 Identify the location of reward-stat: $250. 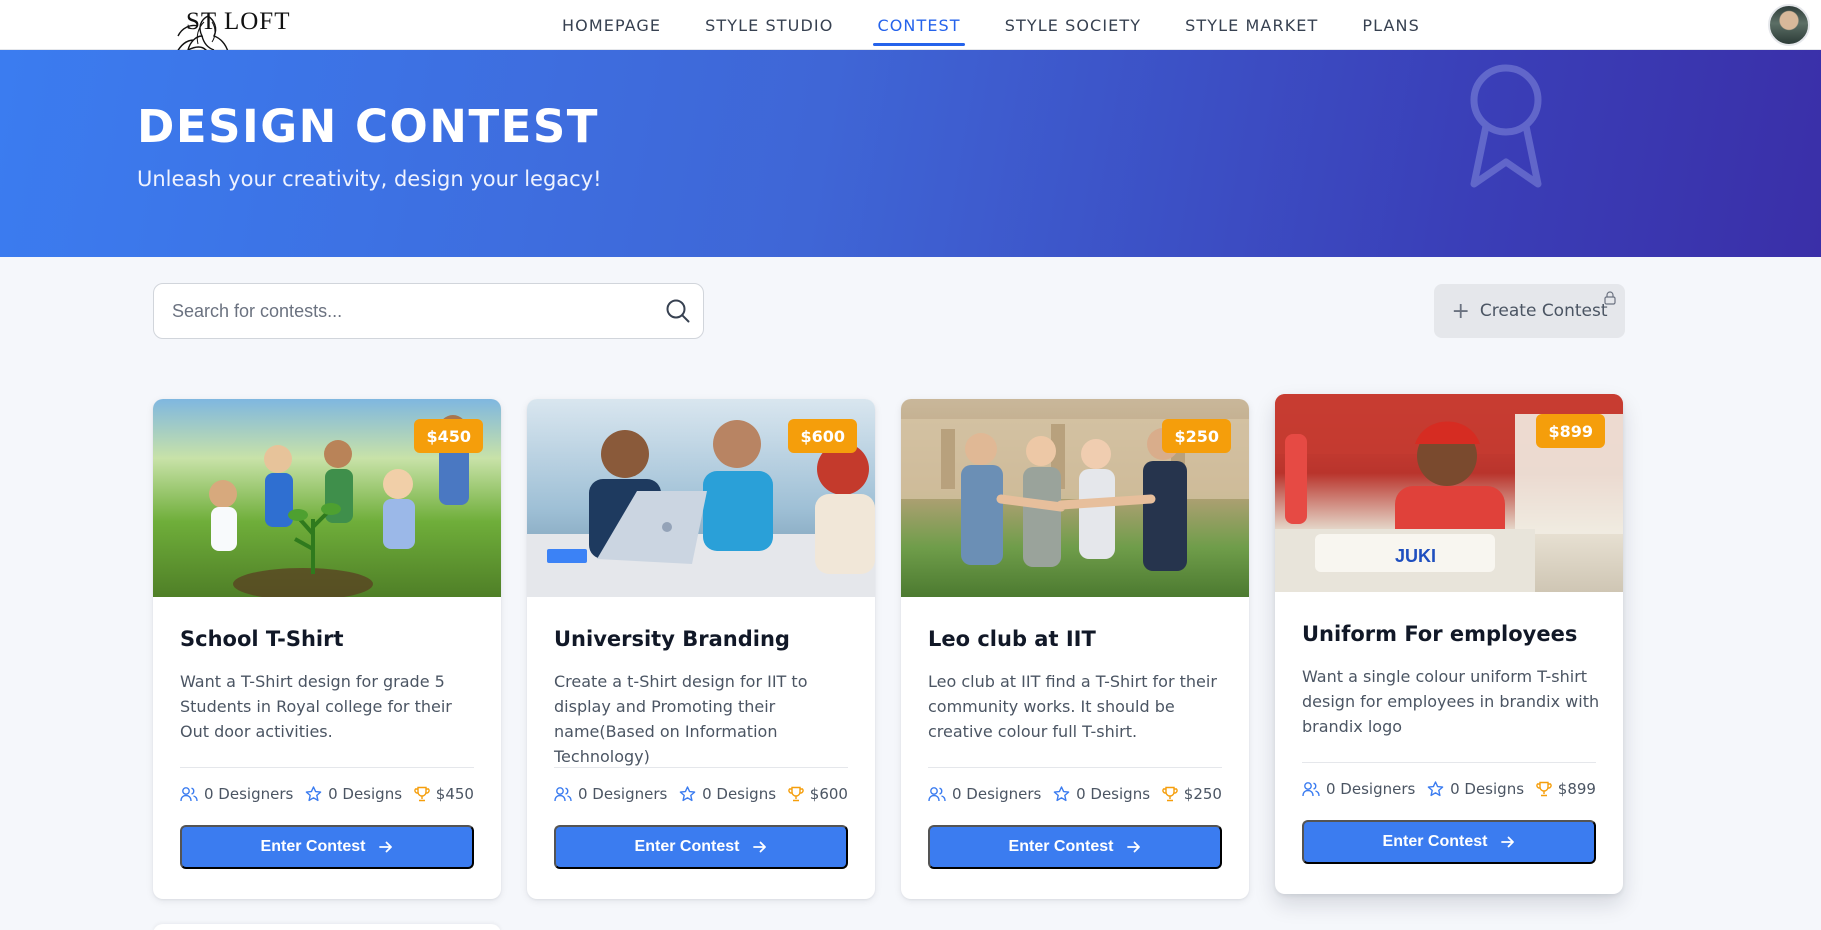
(1192, 794).